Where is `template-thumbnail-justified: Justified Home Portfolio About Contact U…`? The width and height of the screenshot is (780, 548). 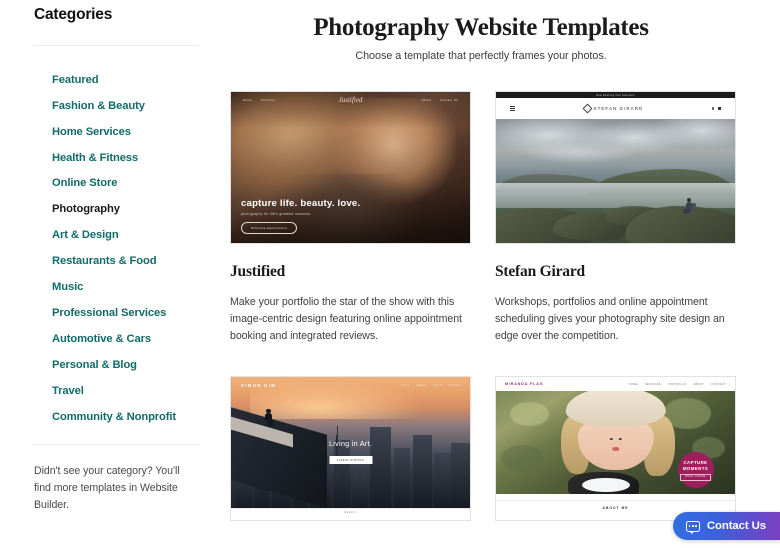
template-thumbnail-justified: Justified Home Portfolio About Contact U… is located at coordinates (350, 167).